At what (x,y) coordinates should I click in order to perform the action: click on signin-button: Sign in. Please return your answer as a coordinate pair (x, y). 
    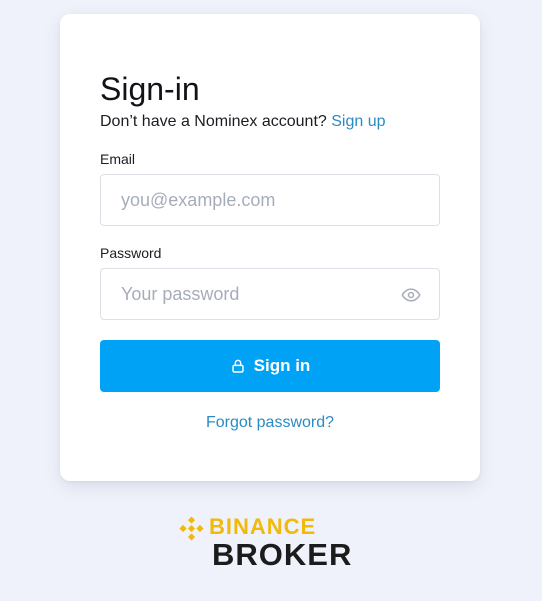
    Looking at the image, I should click on (270, 366).